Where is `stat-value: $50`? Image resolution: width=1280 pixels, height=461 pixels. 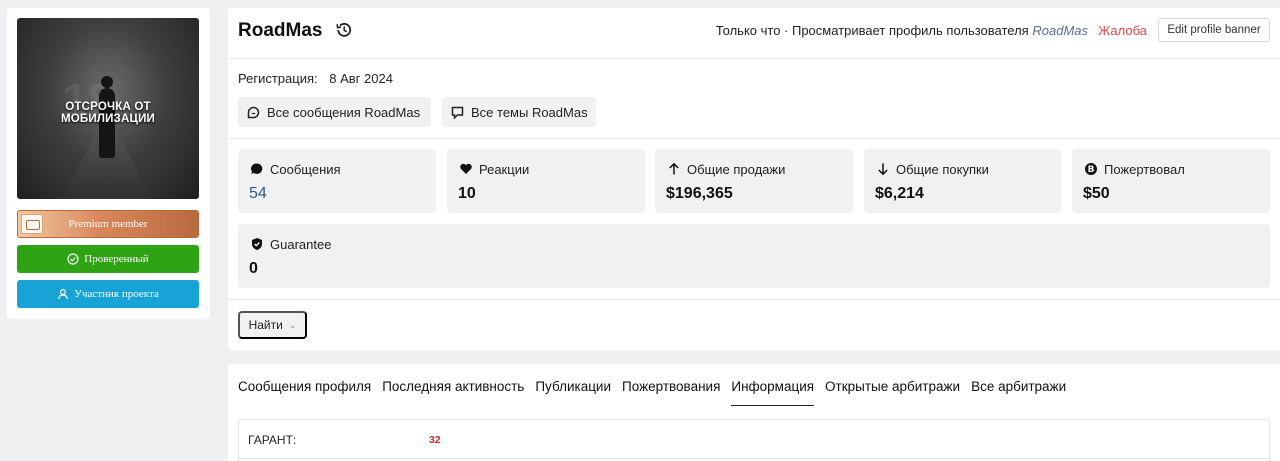
stat-value: $50 is located at coordinates (1096, 193).